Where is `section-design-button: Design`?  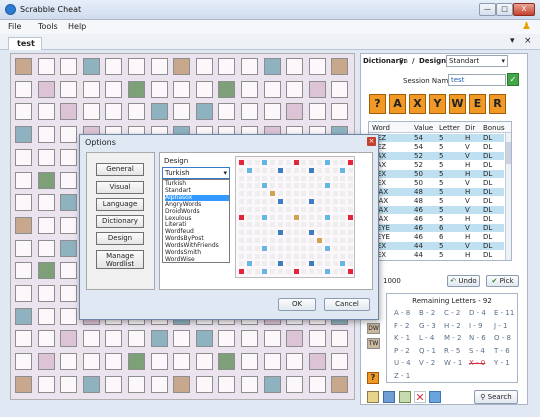
section-design-button: Design is located at coordinates (120, 238).